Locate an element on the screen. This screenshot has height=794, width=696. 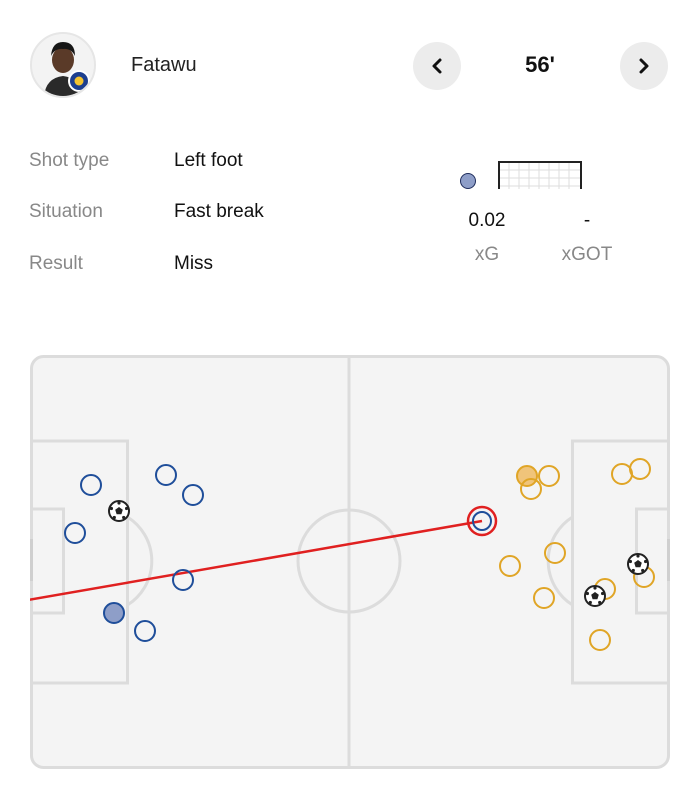
home-goalkeeper is located at coordinates (114, 613).